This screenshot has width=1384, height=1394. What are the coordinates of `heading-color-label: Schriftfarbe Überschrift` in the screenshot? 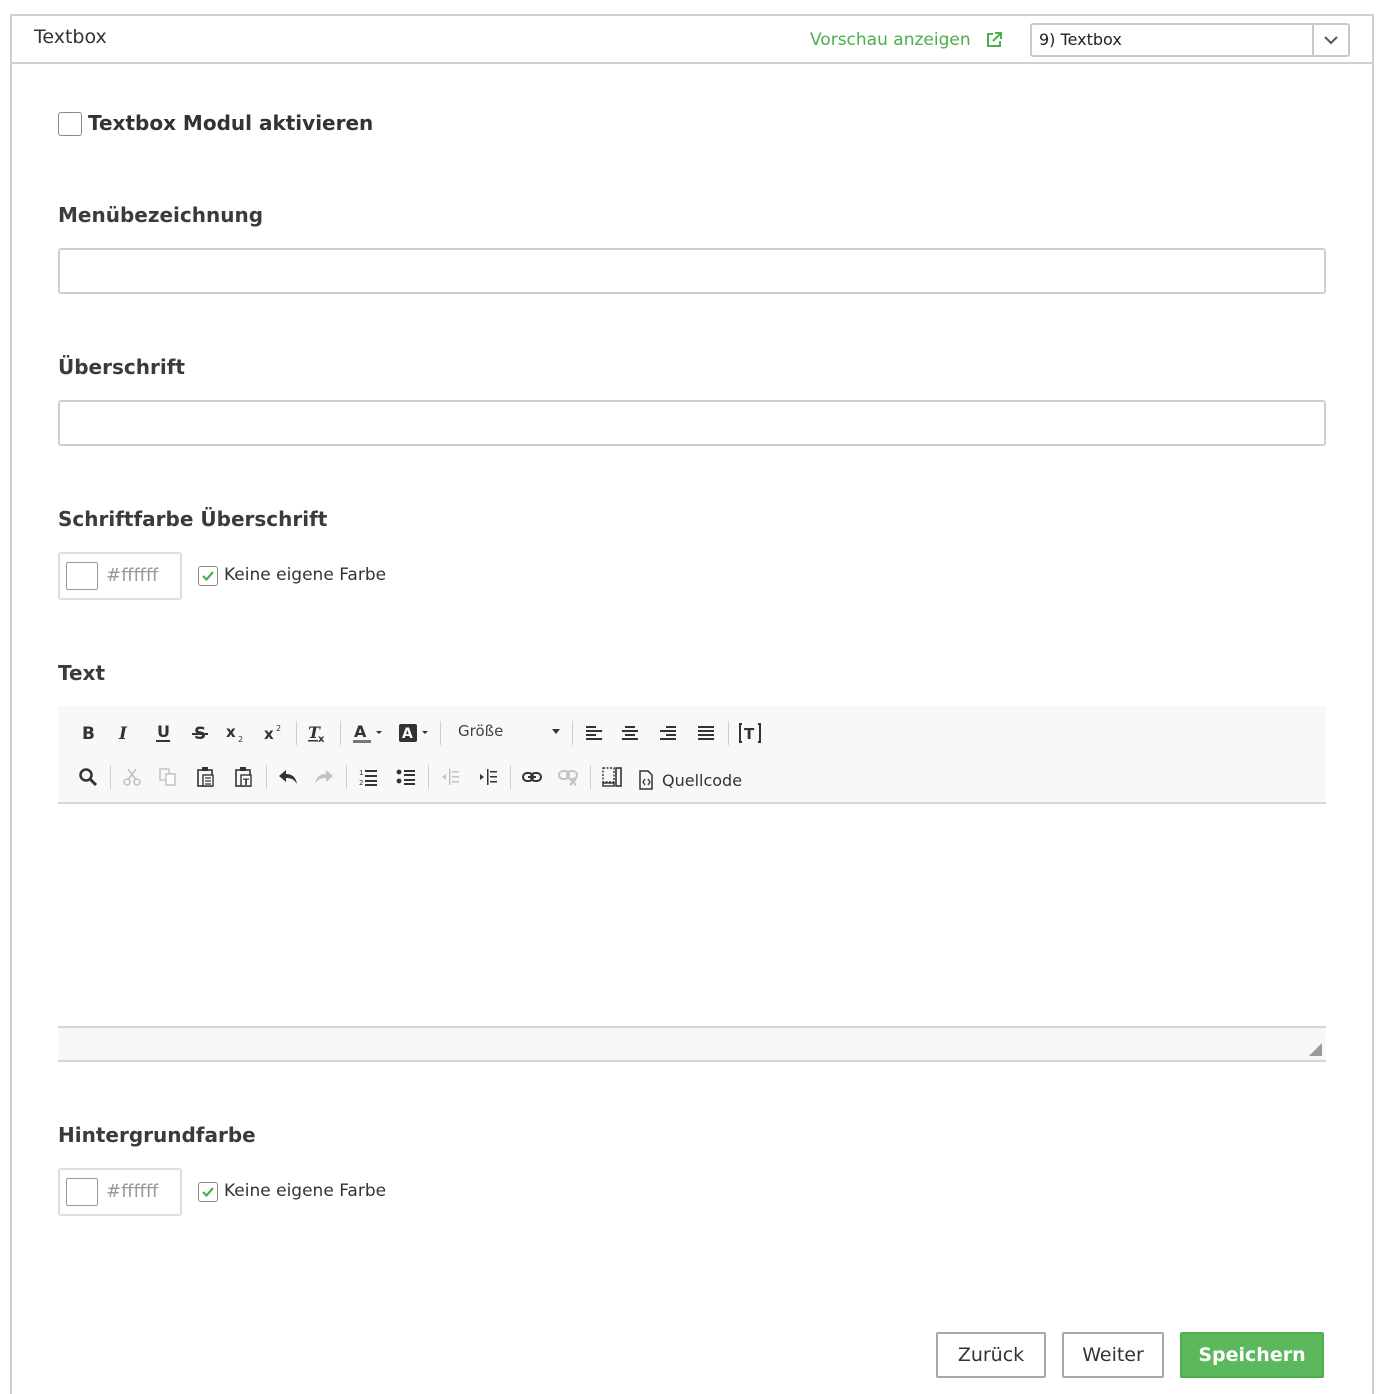 It's located at (193, 519).